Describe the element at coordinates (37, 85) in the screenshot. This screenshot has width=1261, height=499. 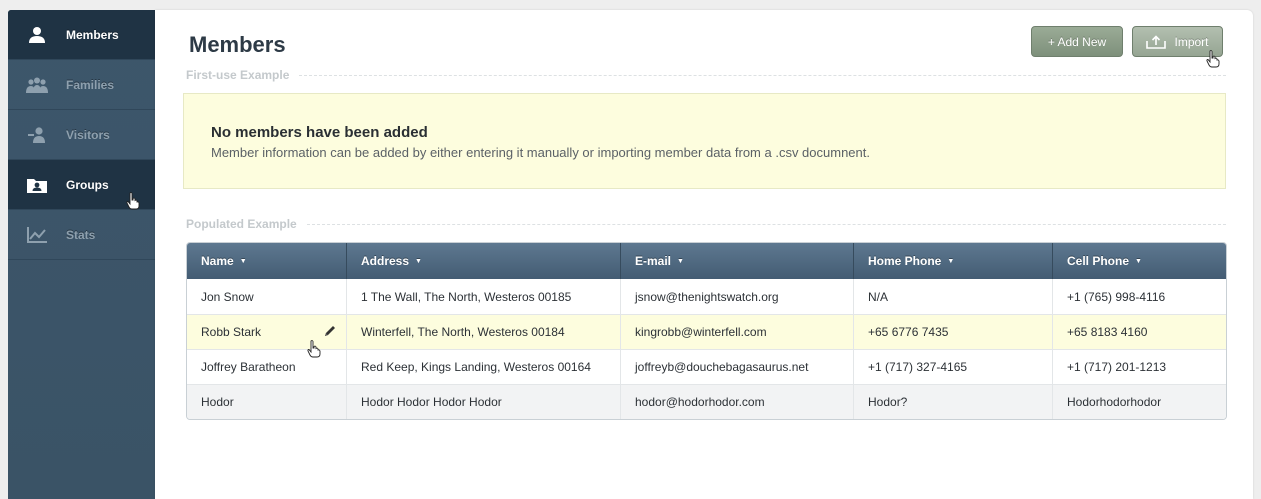
I see `family-icon` at that location.